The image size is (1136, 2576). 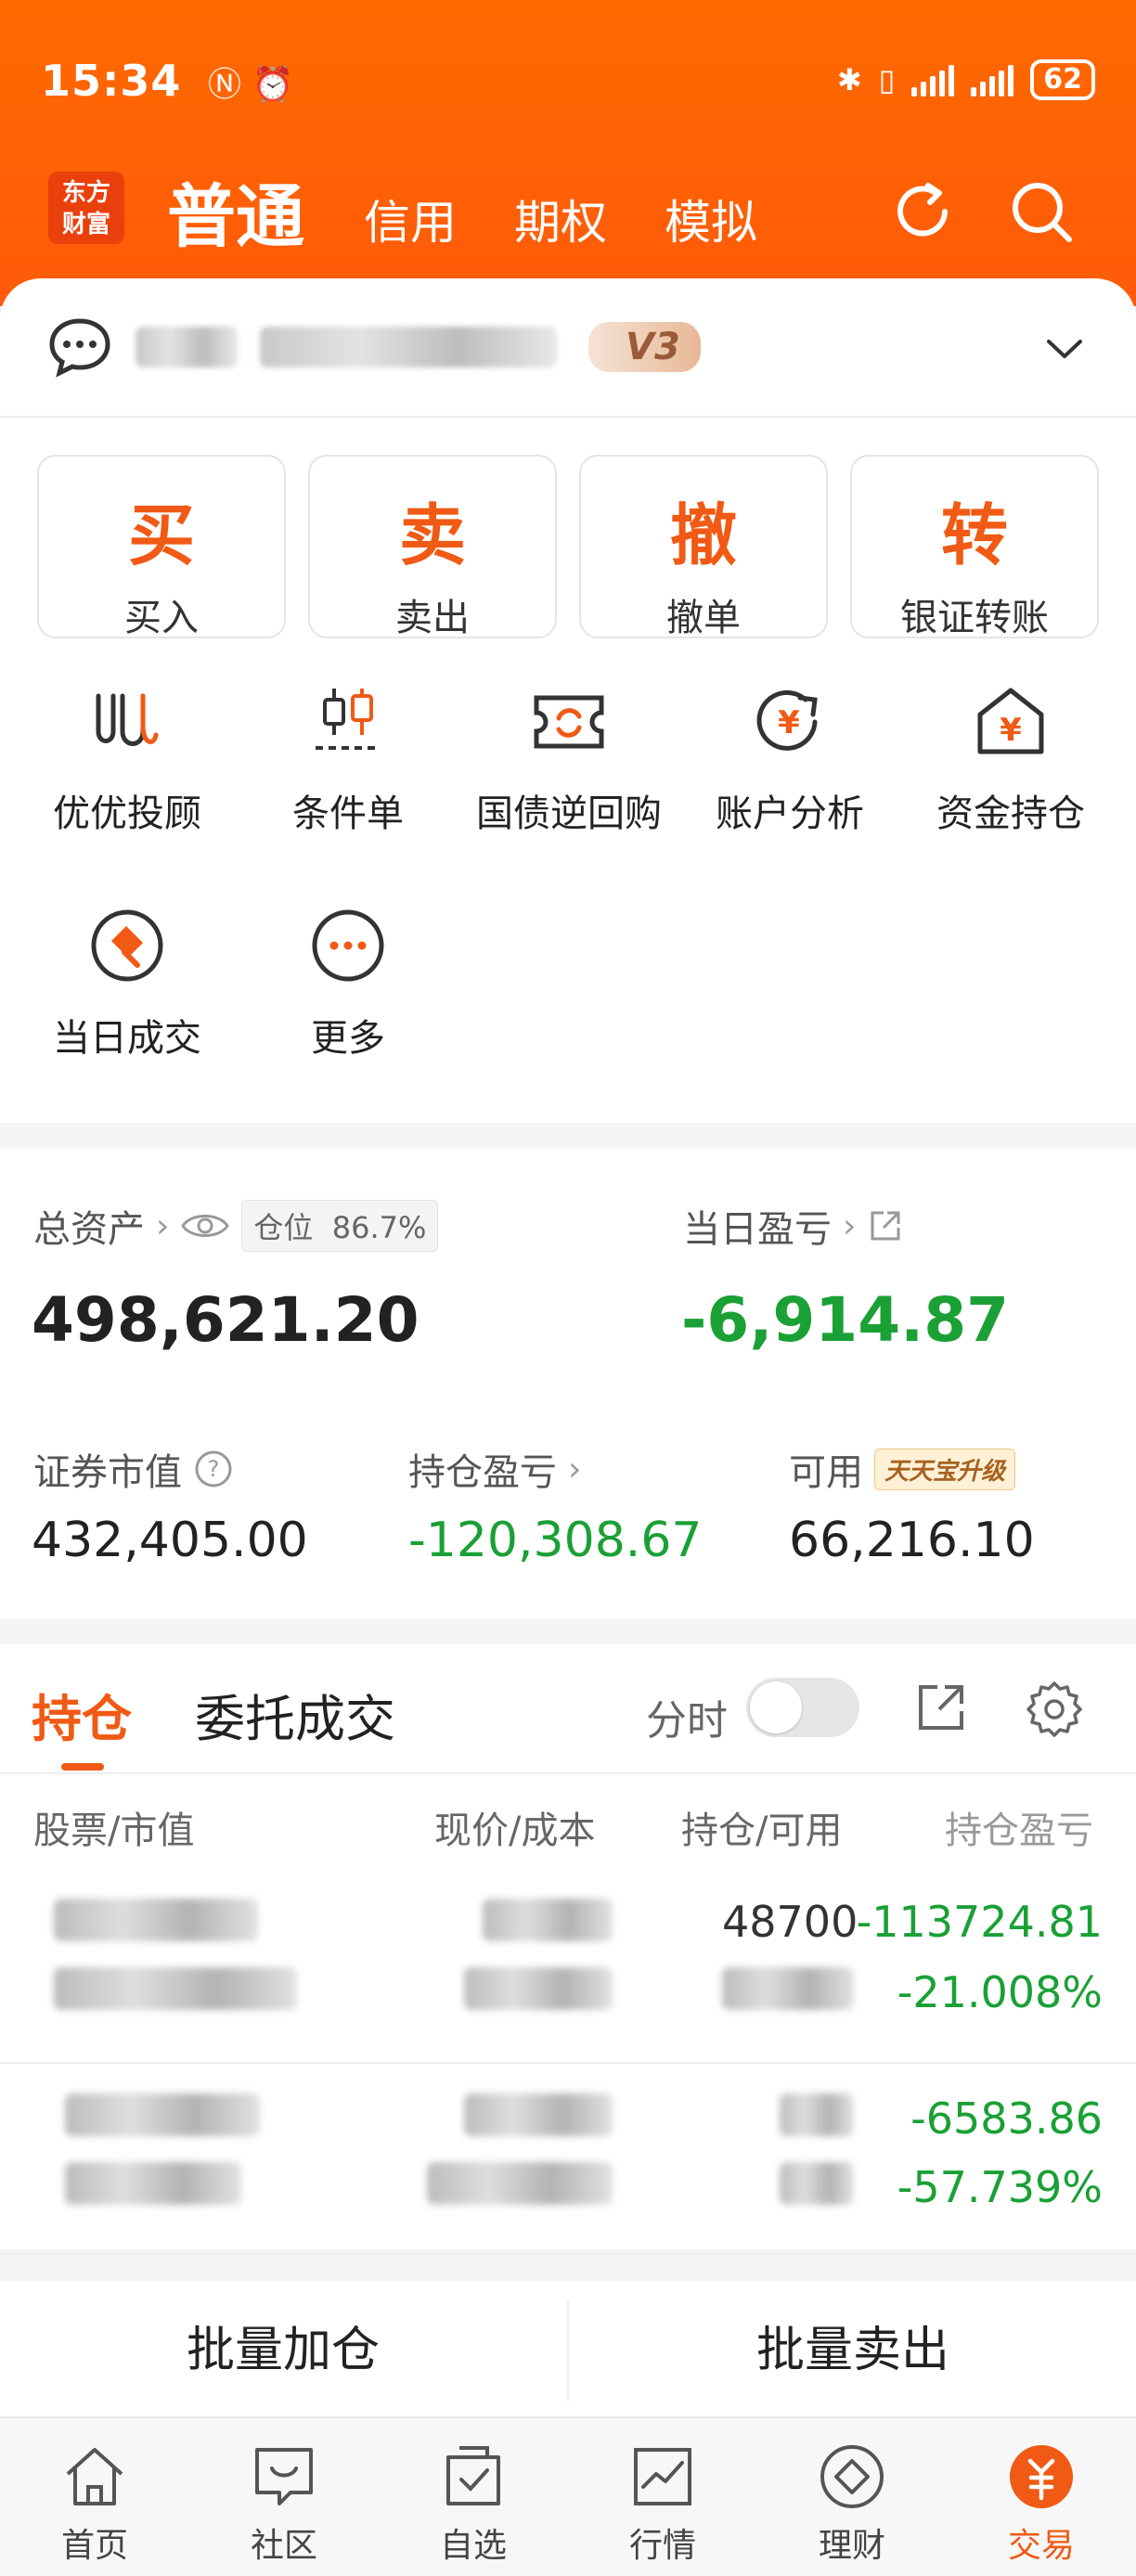 What do you see at coordinates (432, 535) in the screenshot?
I see `sell-char: 卖` at bounding box center [432, 535].